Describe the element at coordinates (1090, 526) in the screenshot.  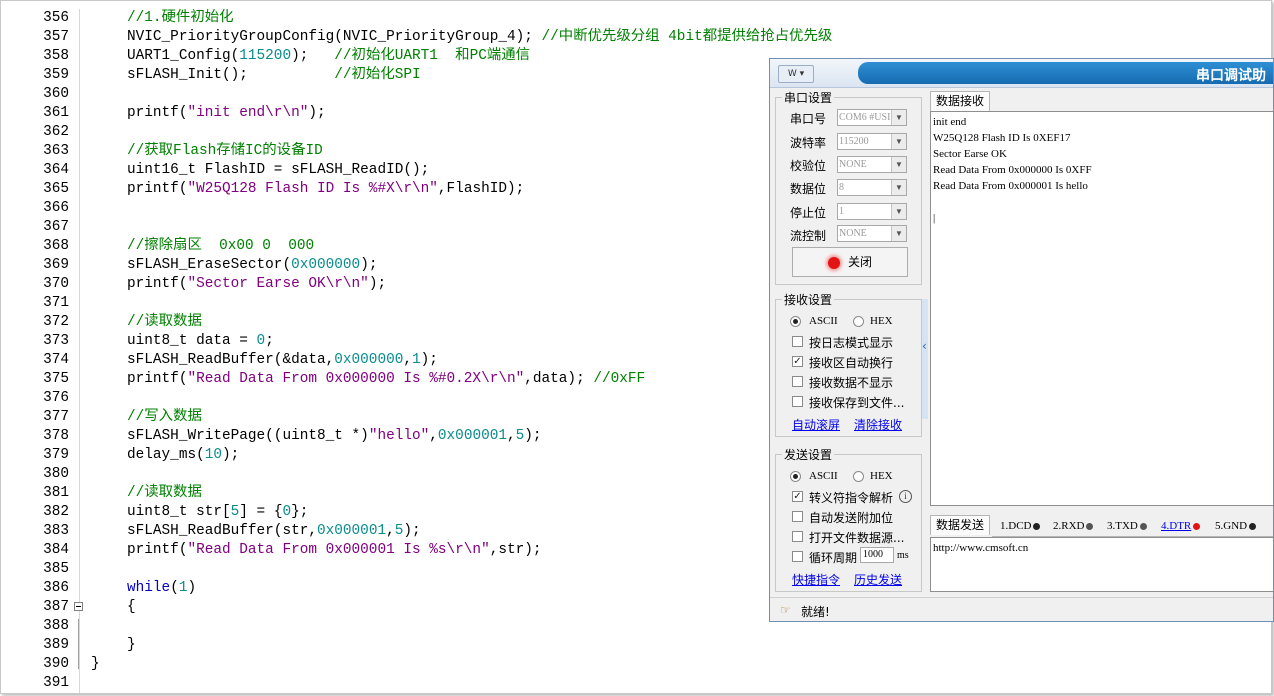
I see `rxd-indicator-icon` at that location.